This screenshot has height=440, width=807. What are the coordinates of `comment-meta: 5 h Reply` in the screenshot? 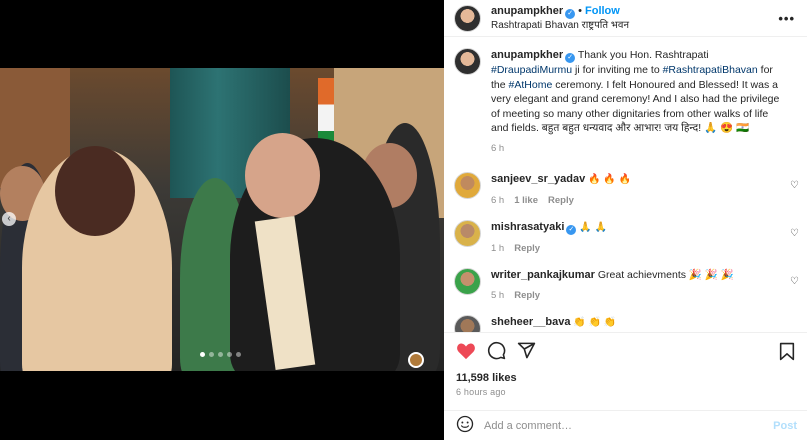 It's located at (638, 296).